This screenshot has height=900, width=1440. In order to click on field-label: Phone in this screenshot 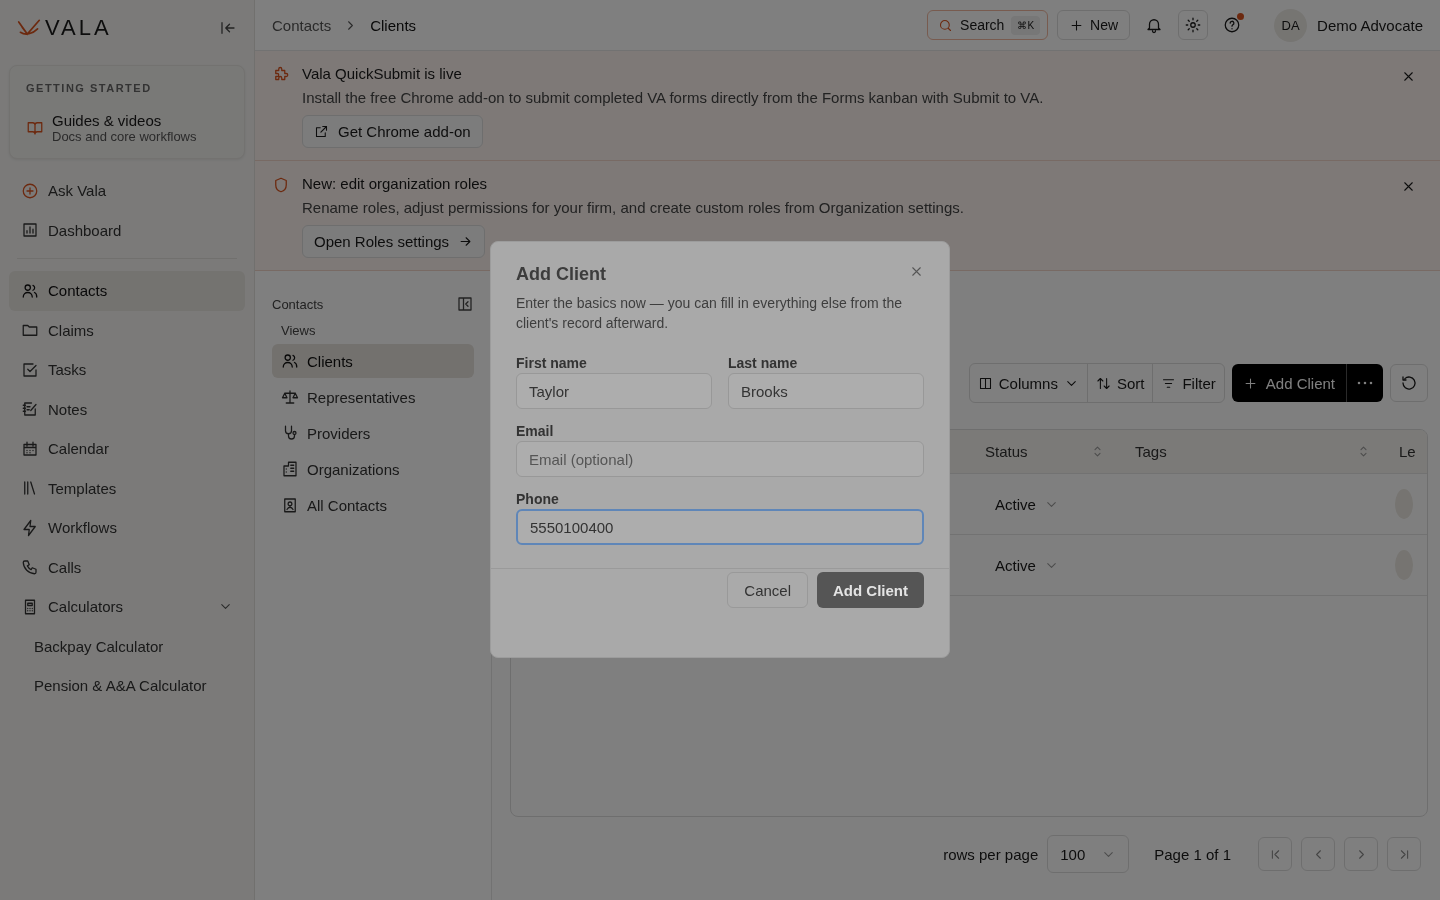, I will do `click(538, 499)`.